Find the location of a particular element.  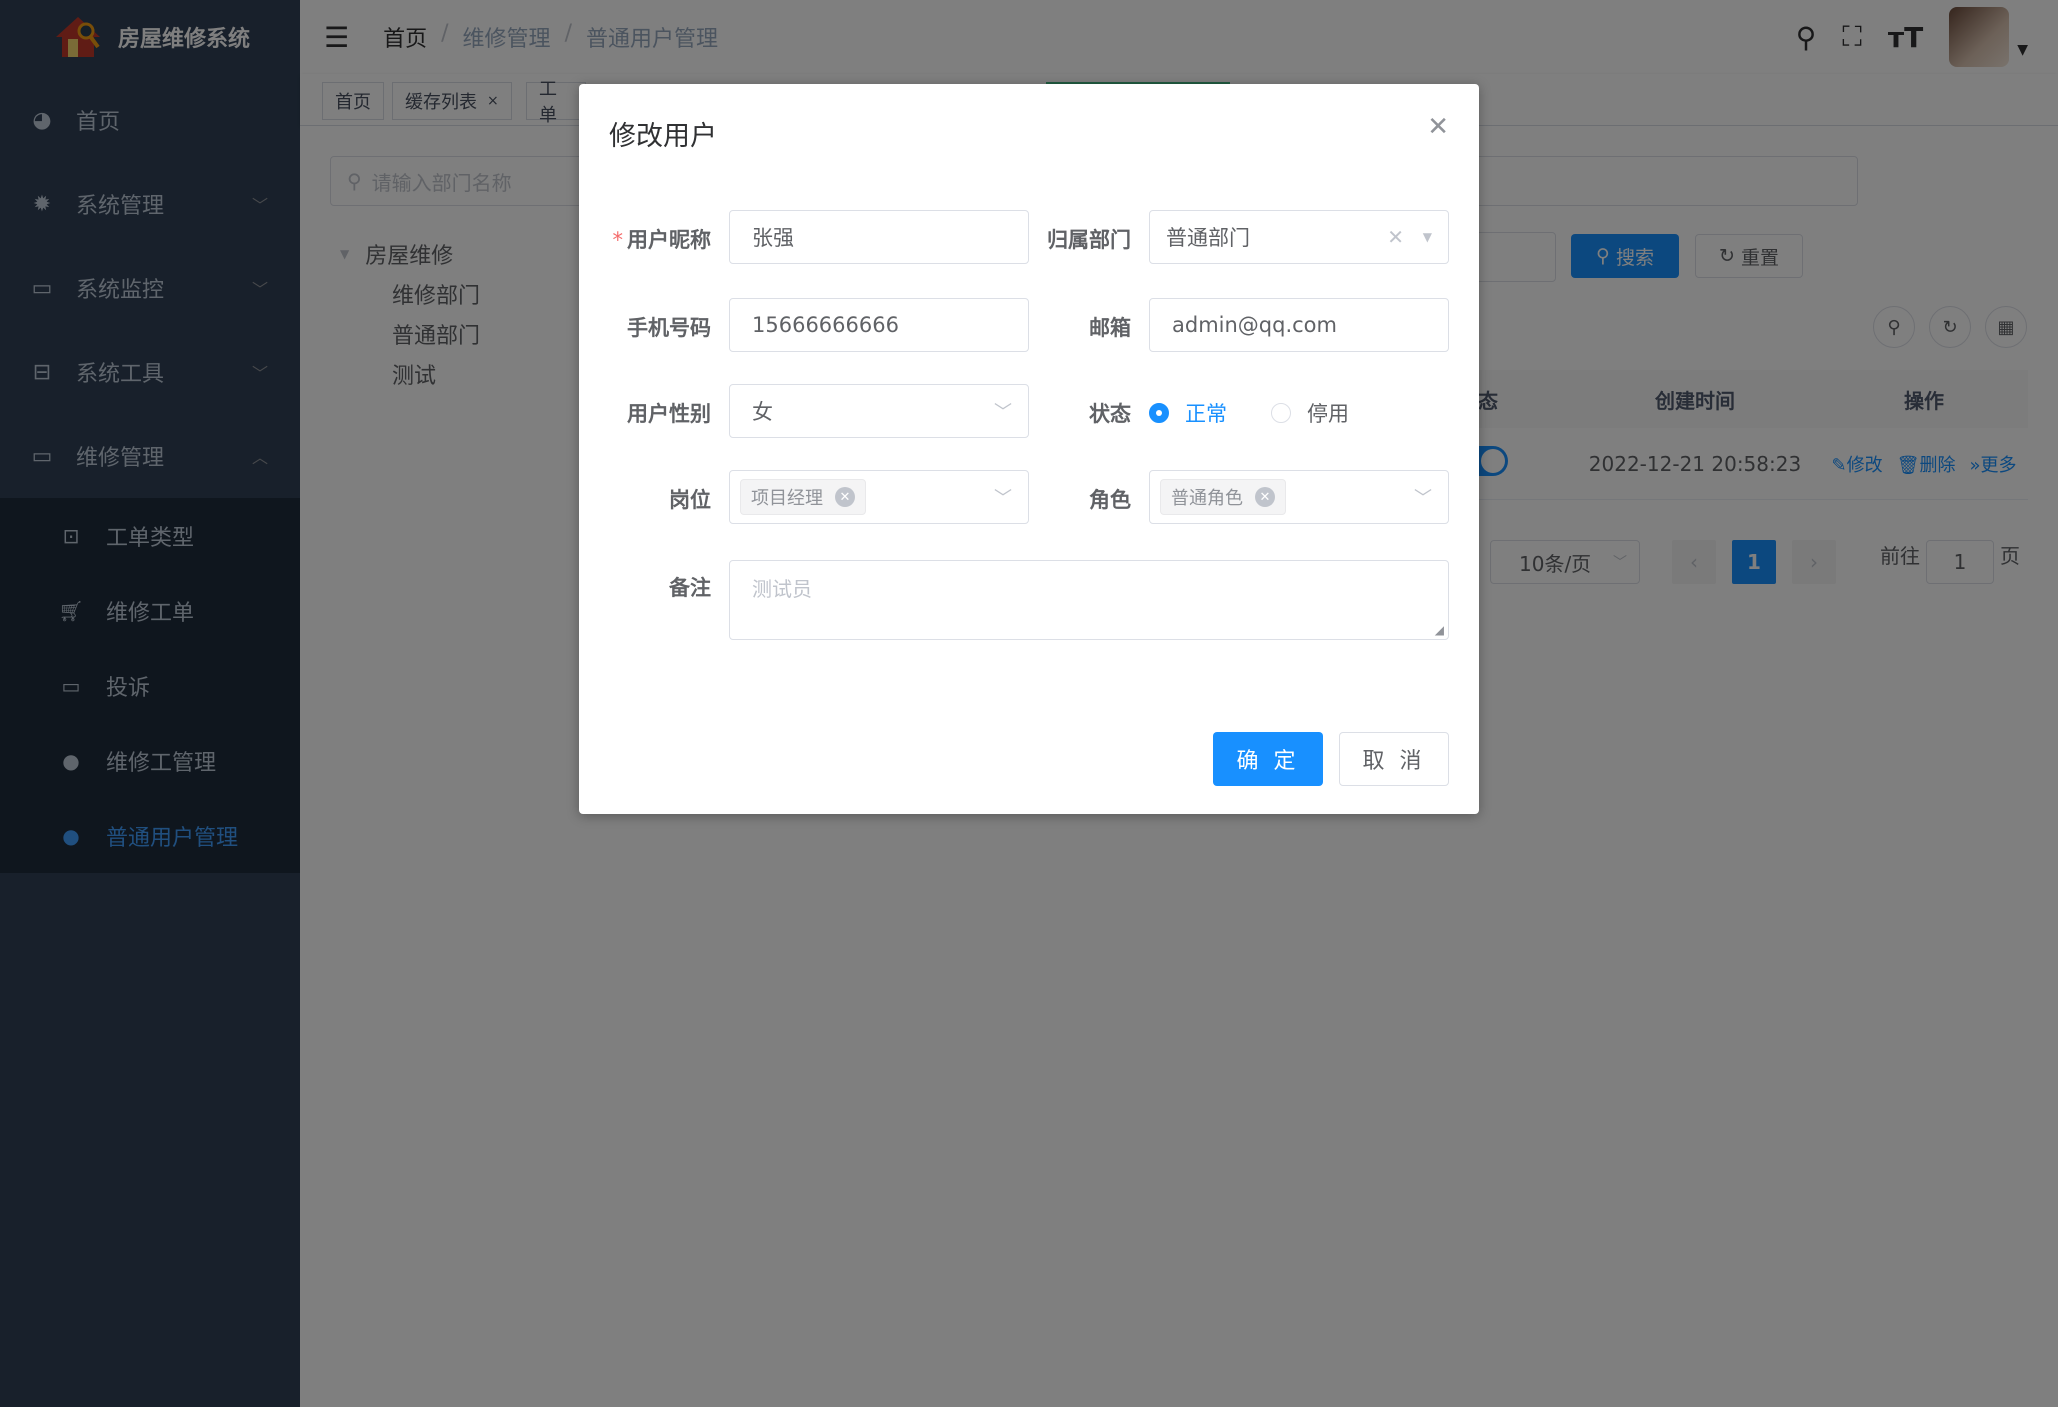

resize-handle-icon: ◢ is located at coordinates (1439, 630).